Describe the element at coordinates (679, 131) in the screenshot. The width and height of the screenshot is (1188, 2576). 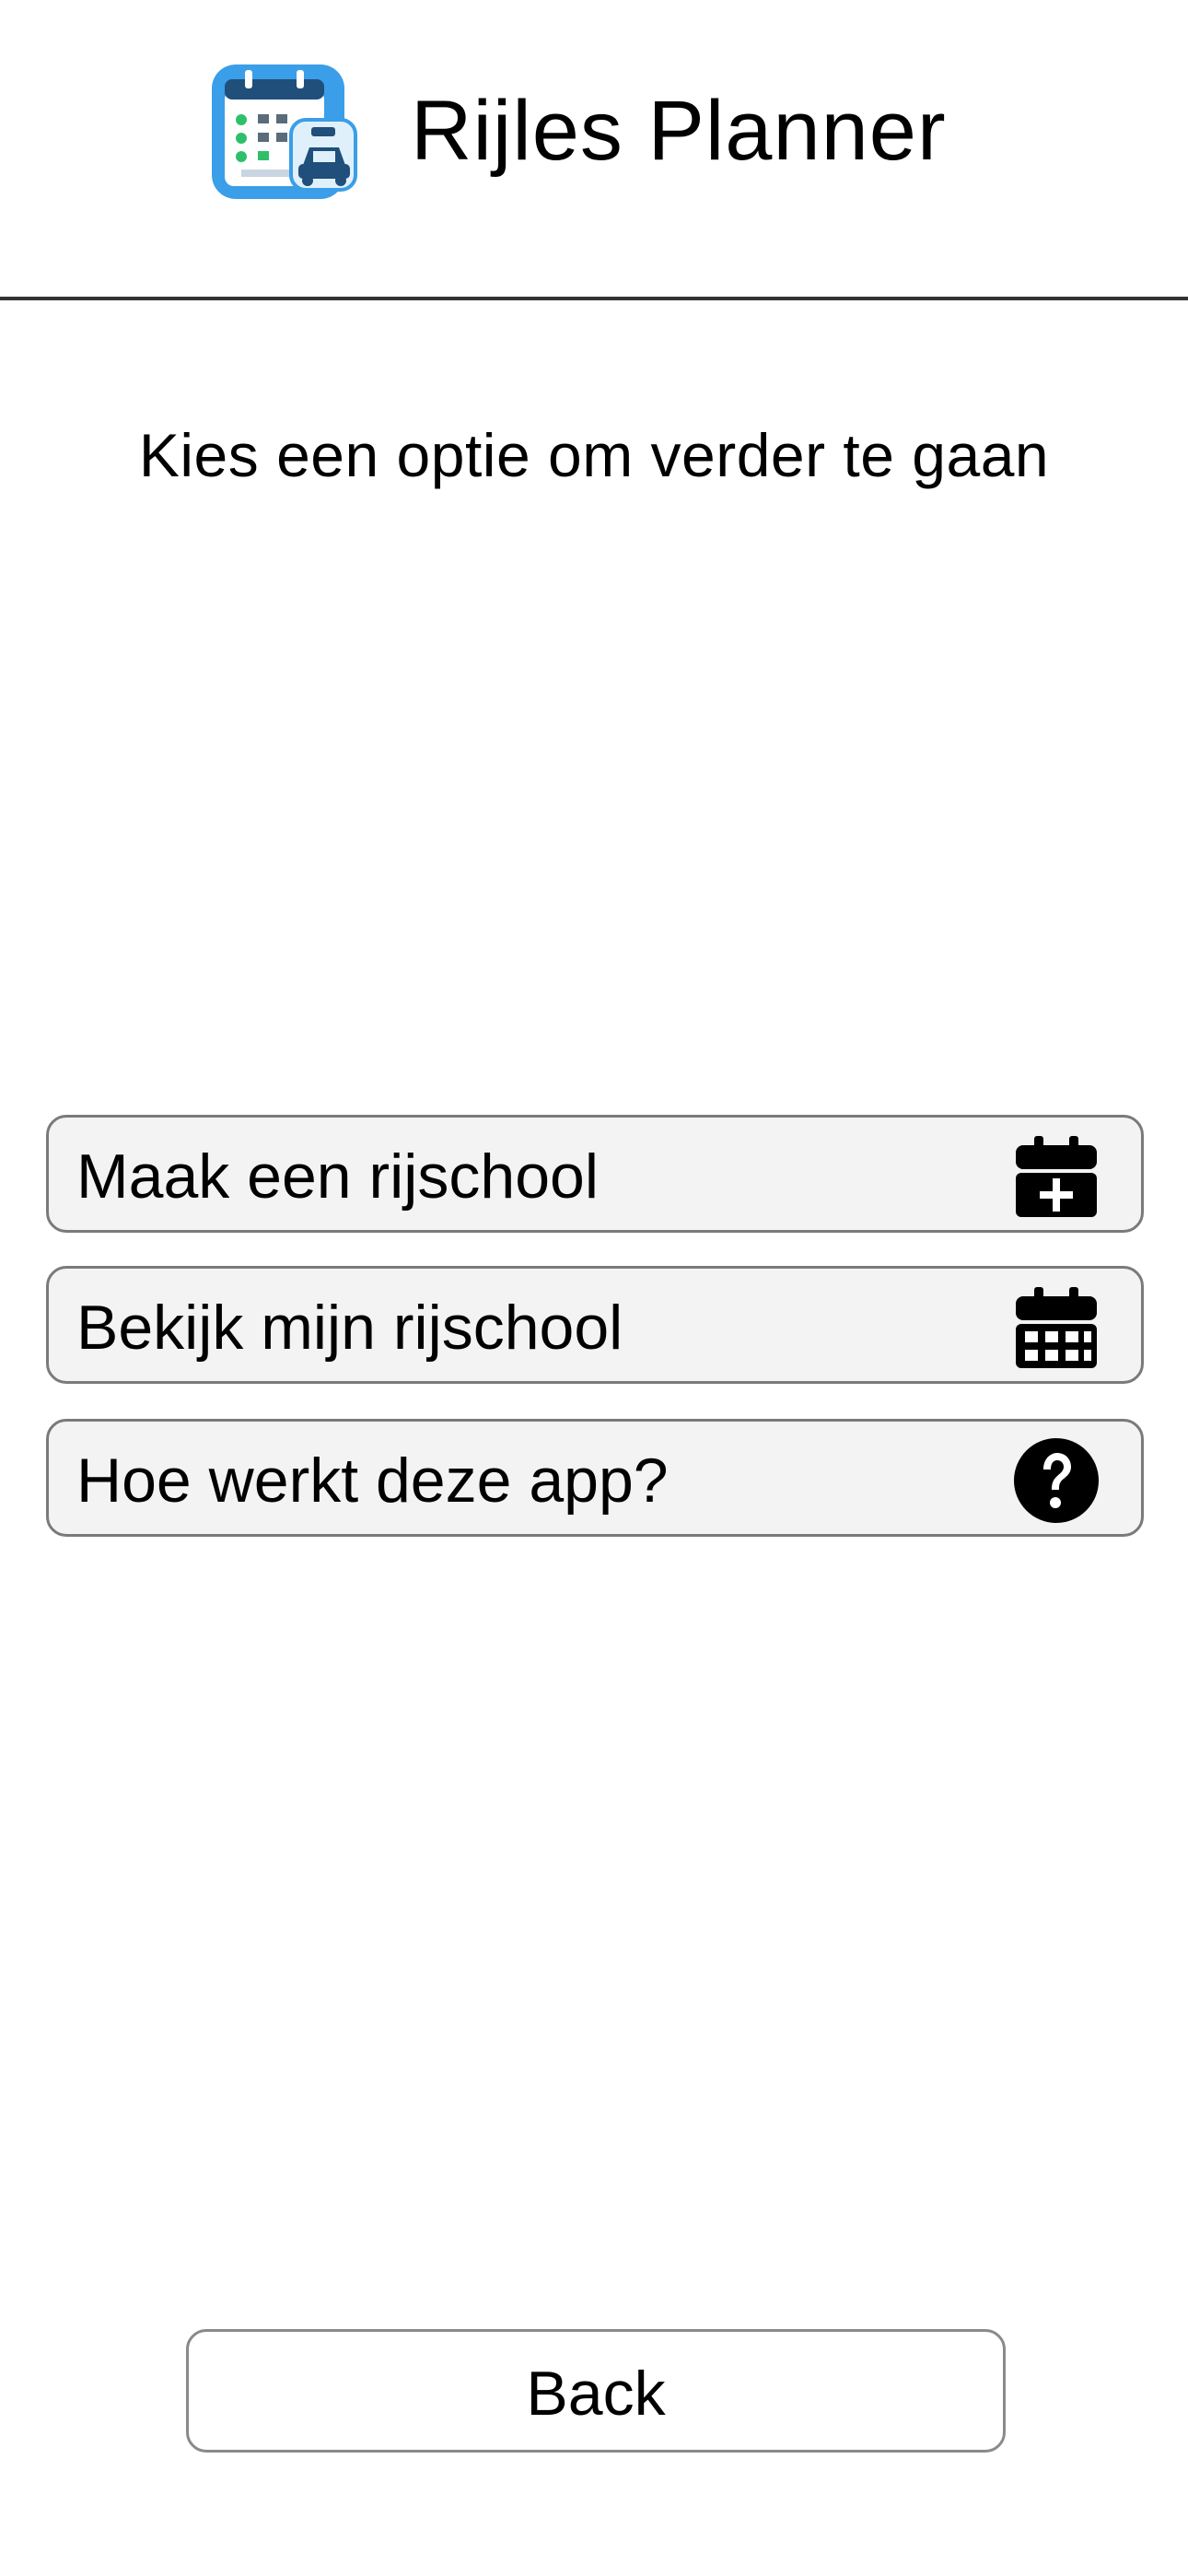
I see `app-title: Rijles Planner` at that location.